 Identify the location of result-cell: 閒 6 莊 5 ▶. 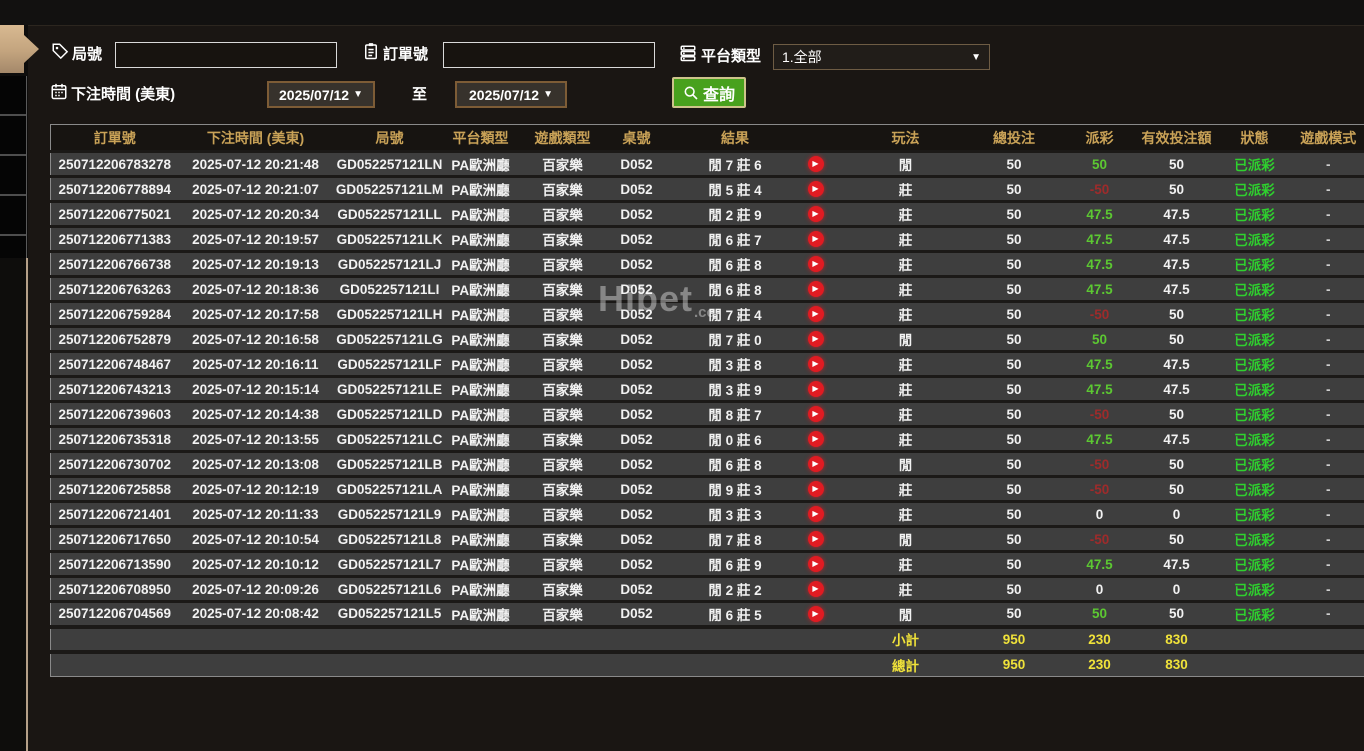
(754, 613).